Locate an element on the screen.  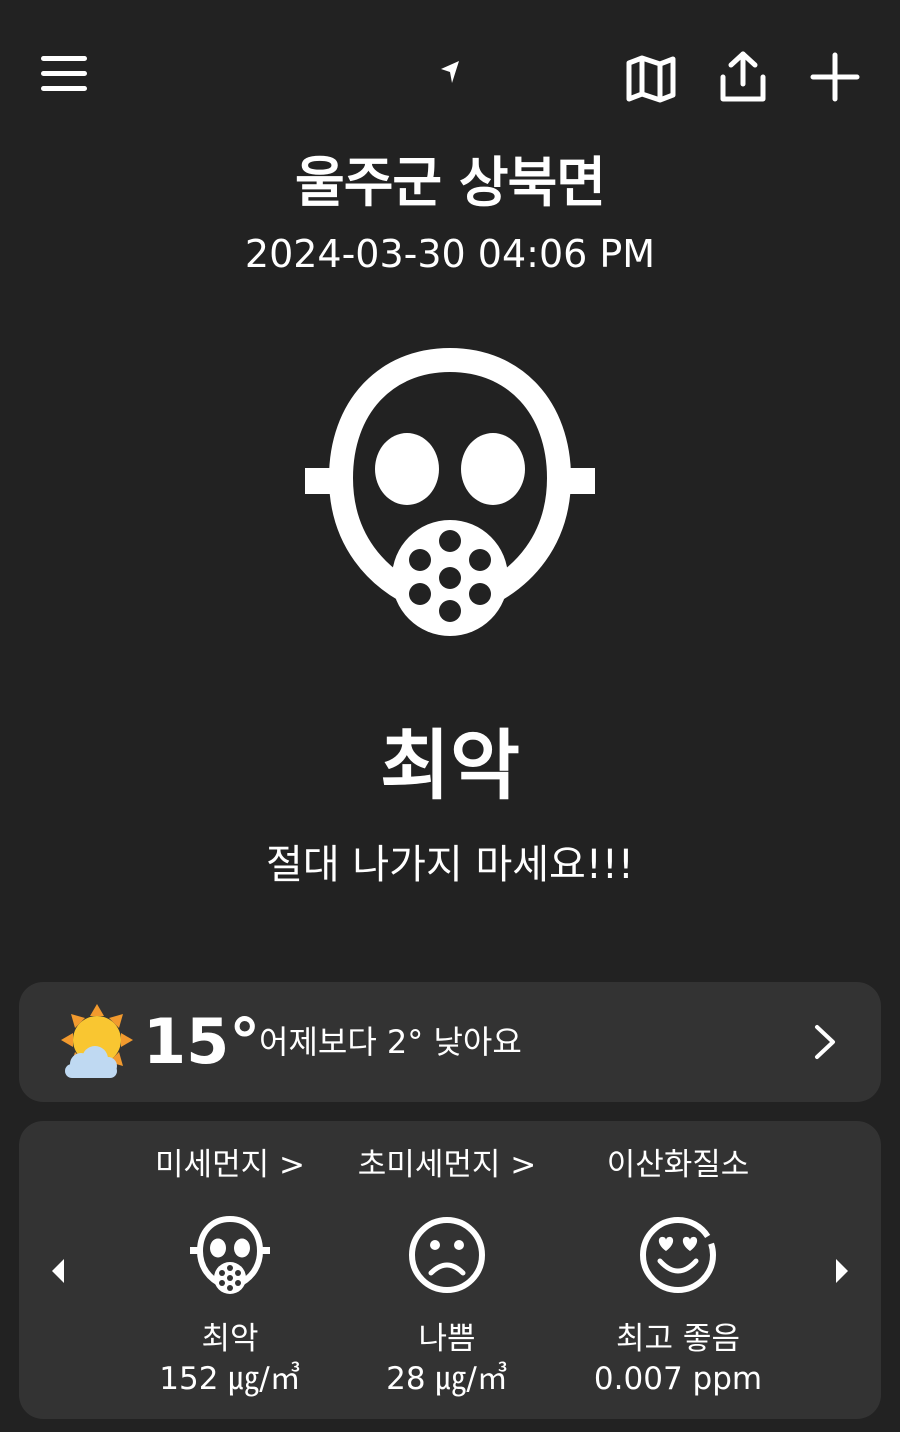
weather-temperature: 15° is located at coordinates (202, 1041).